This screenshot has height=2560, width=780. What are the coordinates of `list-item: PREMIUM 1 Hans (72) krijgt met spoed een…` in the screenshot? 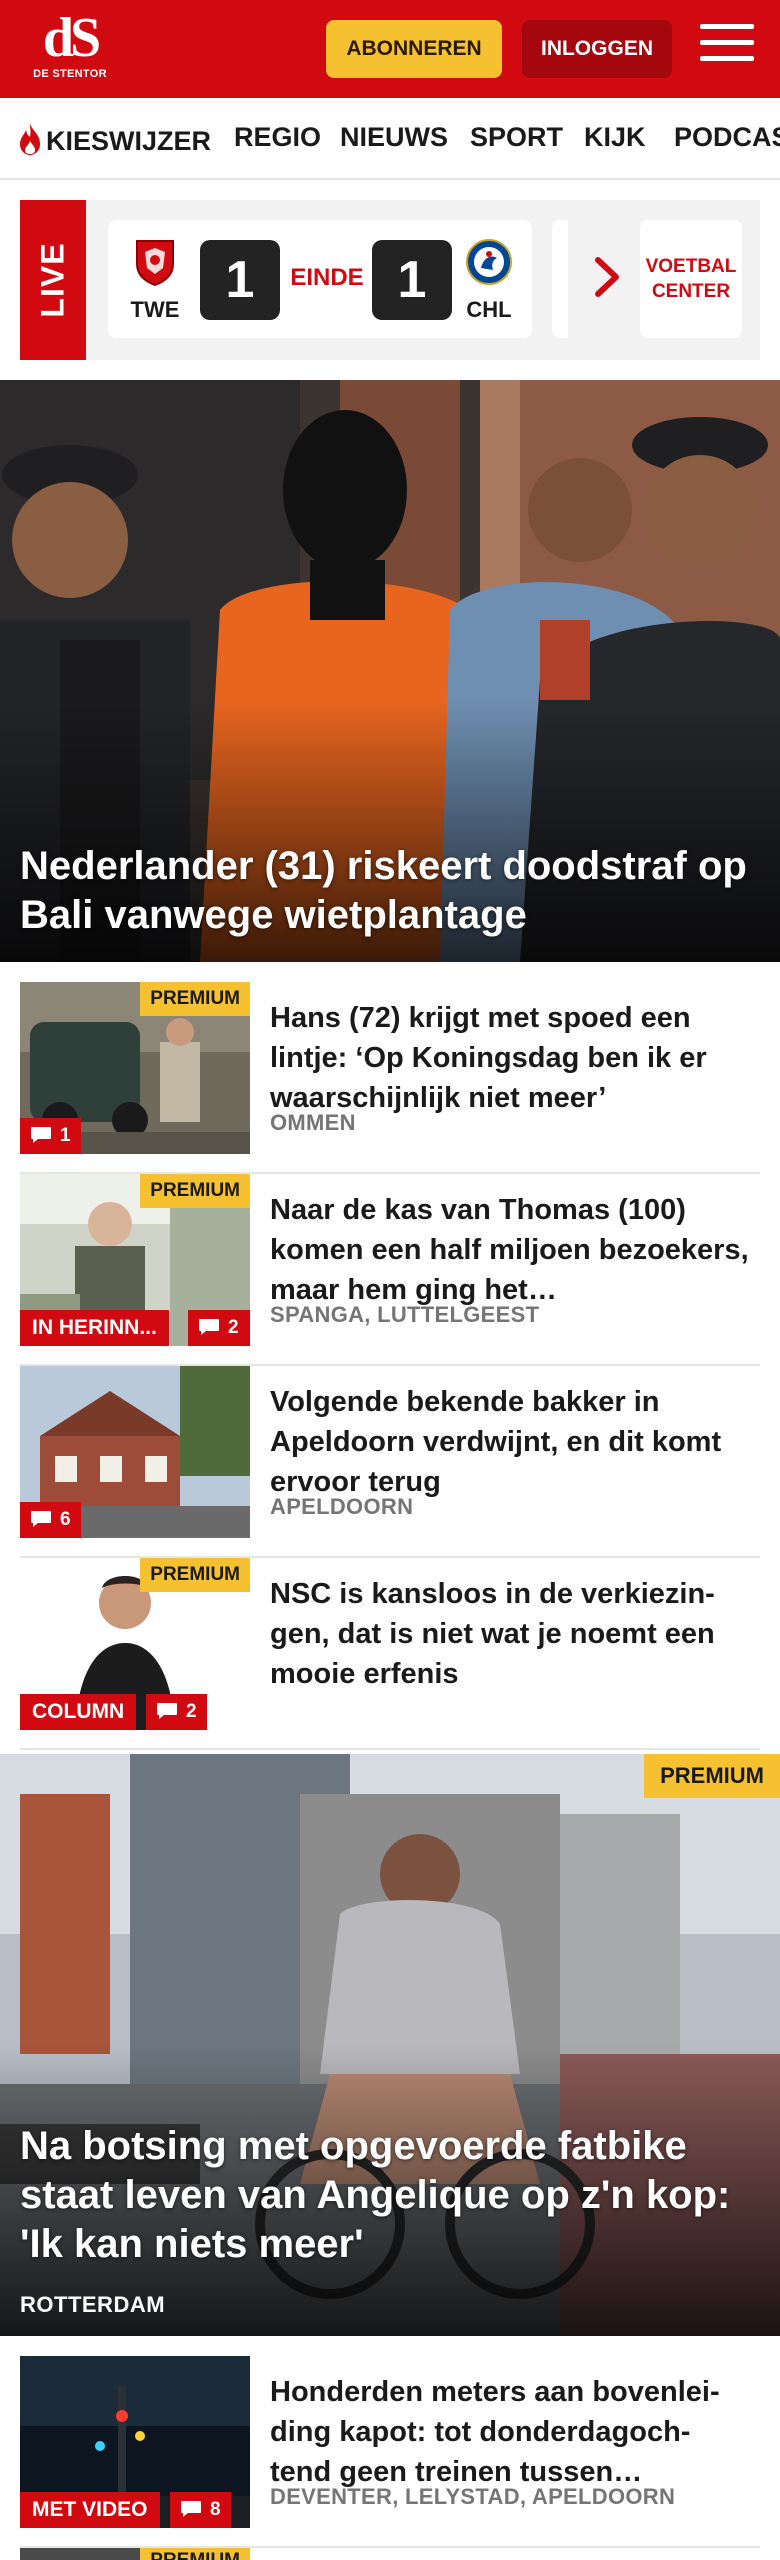 It's located at (390, 1078).